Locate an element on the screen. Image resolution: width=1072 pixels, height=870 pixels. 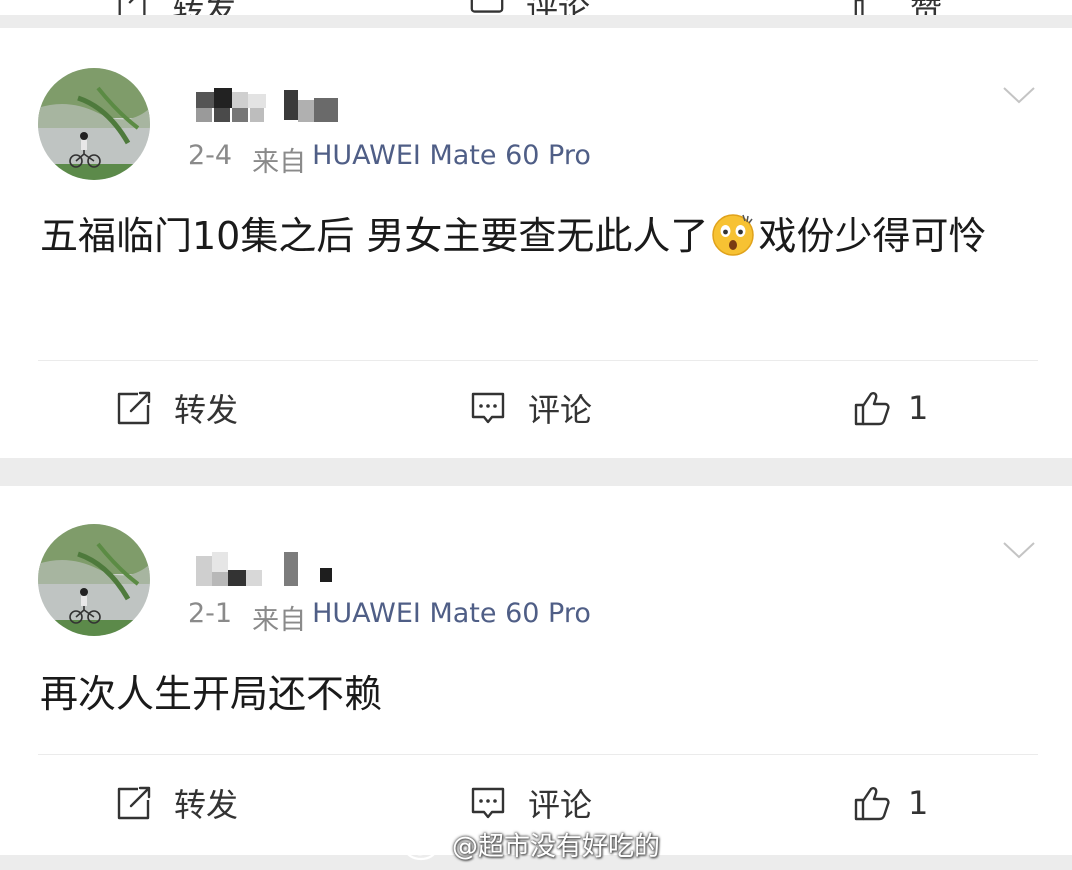
weibo-logo-icon is located at coordinates (424, 845).